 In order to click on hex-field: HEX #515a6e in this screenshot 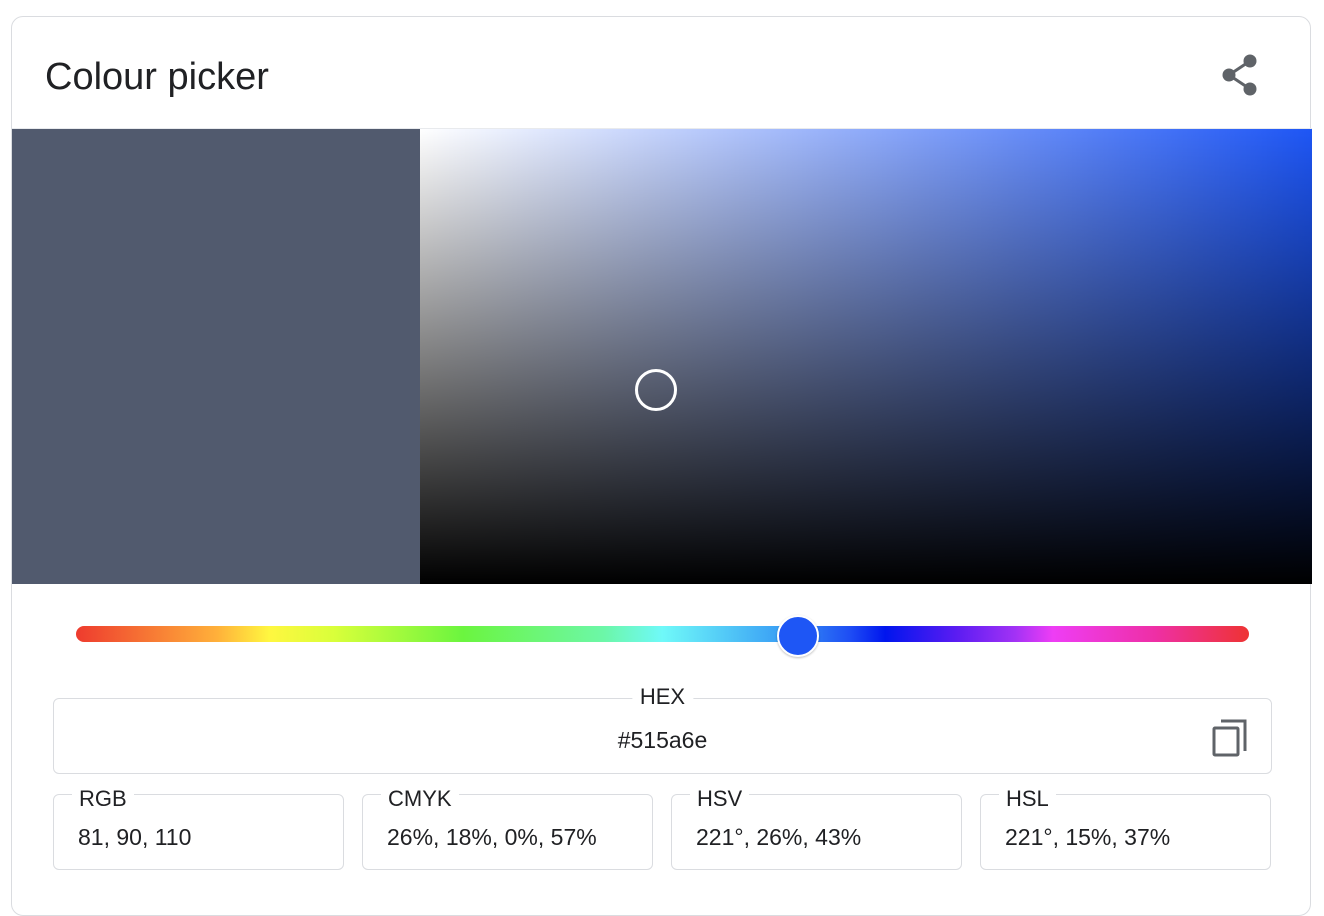, I will do `click(662, 729)`.